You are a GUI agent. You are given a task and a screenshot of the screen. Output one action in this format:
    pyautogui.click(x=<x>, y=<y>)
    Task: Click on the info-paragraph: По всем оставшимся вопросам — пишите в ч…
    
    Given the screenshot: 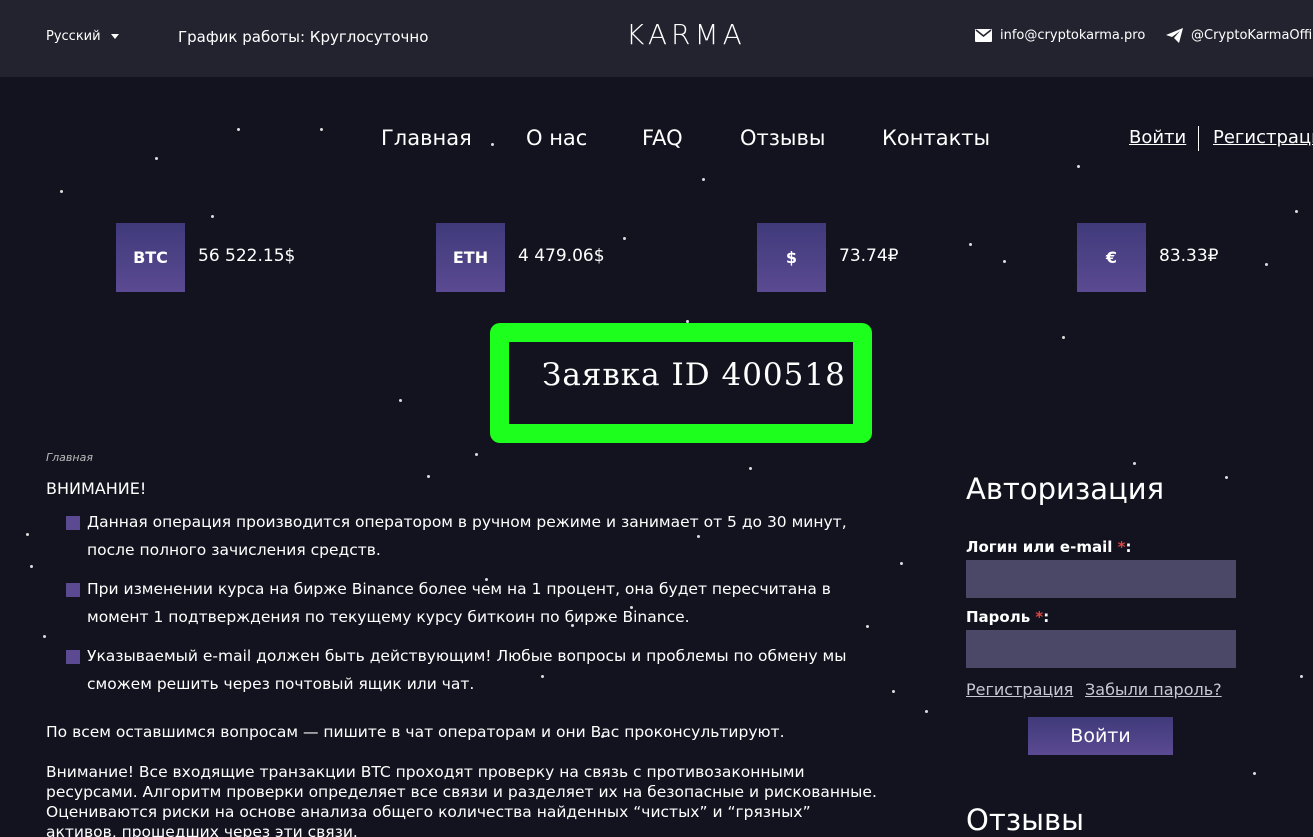 What is the action you would take?
    pyautogui.click(x=415, y=732)
    